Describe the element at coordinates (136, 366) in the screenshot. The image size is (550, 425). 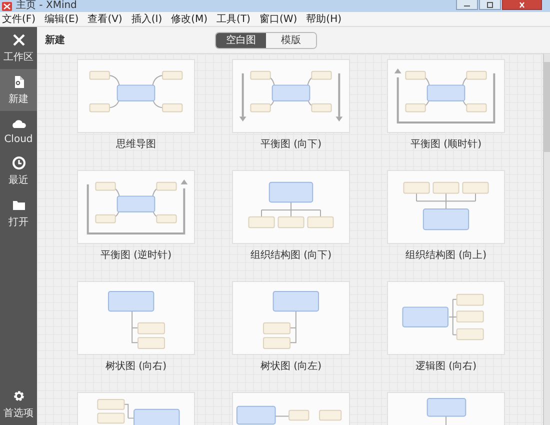
I see `template-label: 树状图 (向右)` at that location.